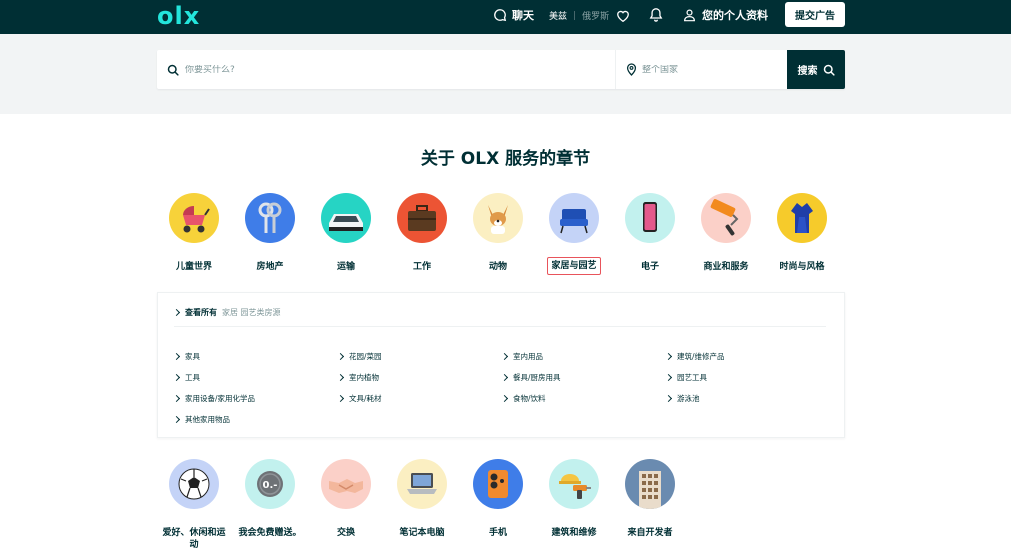 The width and height of the screenshot is (1011, 553). I want to click on category-laptops: 笔记本电脑, so click(422, 500).